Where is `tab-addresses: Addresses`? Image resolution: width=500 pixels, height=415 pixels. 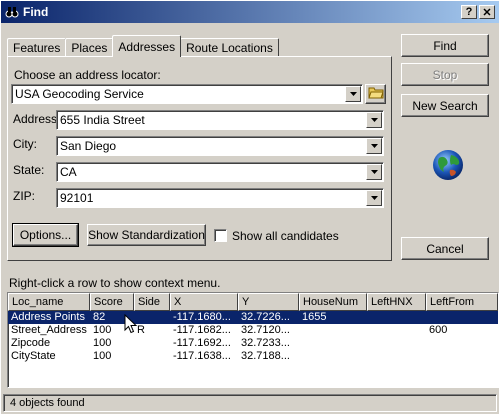 tab-addresses: Addresses is located at coordinates (147, 46).